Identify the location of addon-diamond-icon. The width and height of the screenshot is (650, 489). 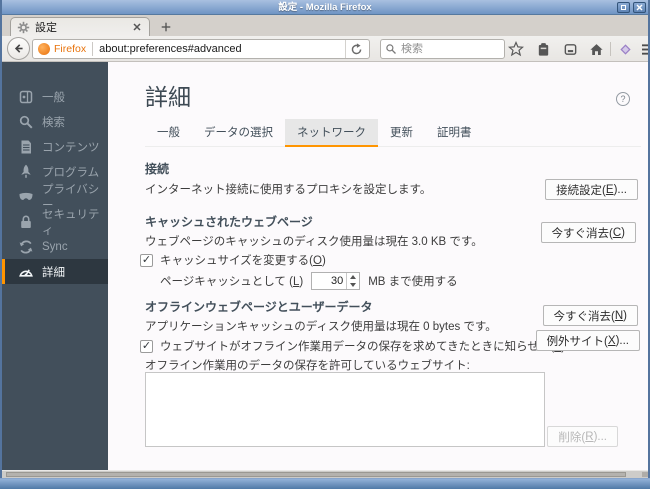
(625, 49).